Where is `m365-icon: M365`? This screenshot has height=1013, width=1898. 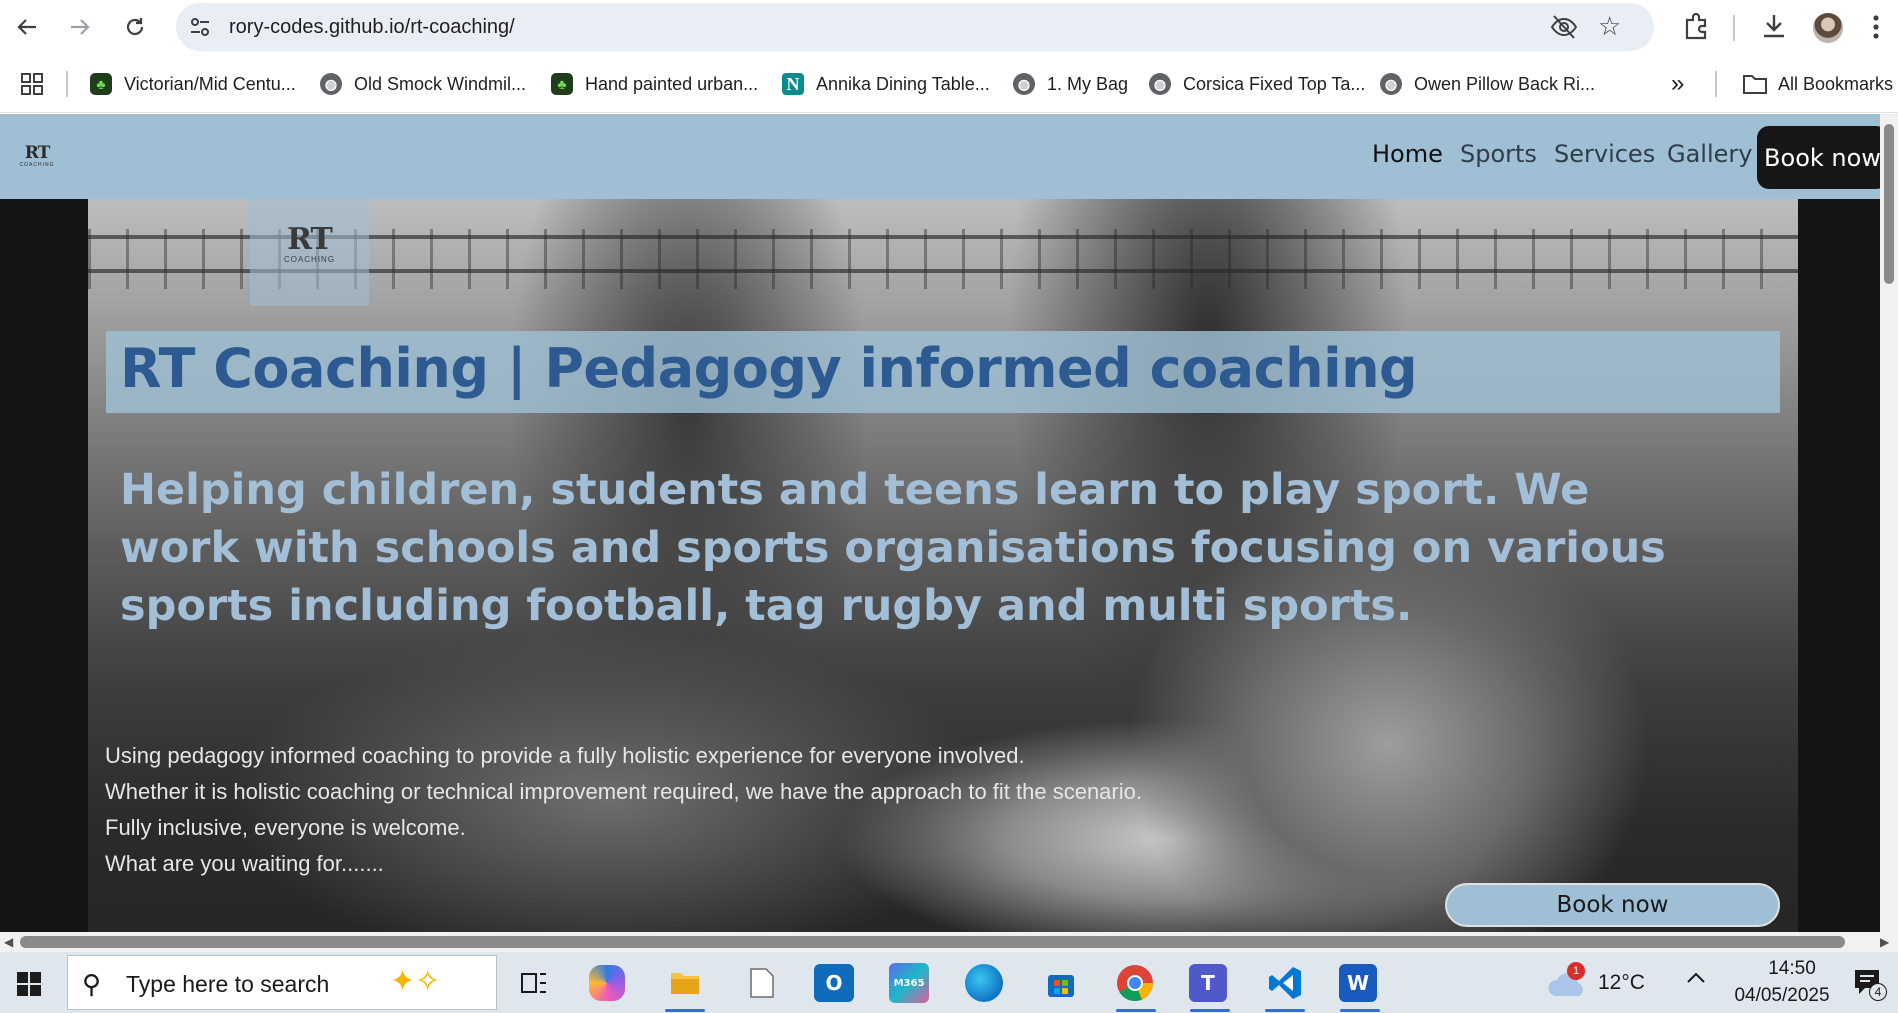
m365-icon: M365 is located at coordinates (909, 983).